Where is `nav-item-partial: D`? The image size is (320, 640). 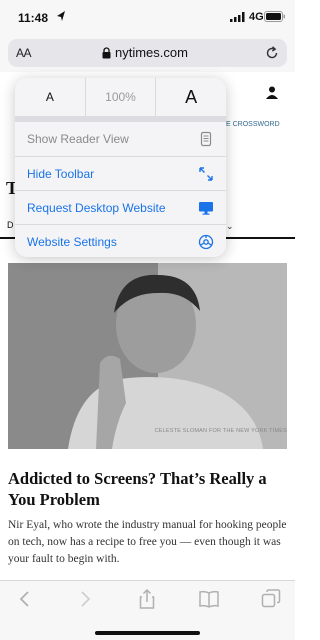 nav-item-partial: D is located at coordinates (10, 225).